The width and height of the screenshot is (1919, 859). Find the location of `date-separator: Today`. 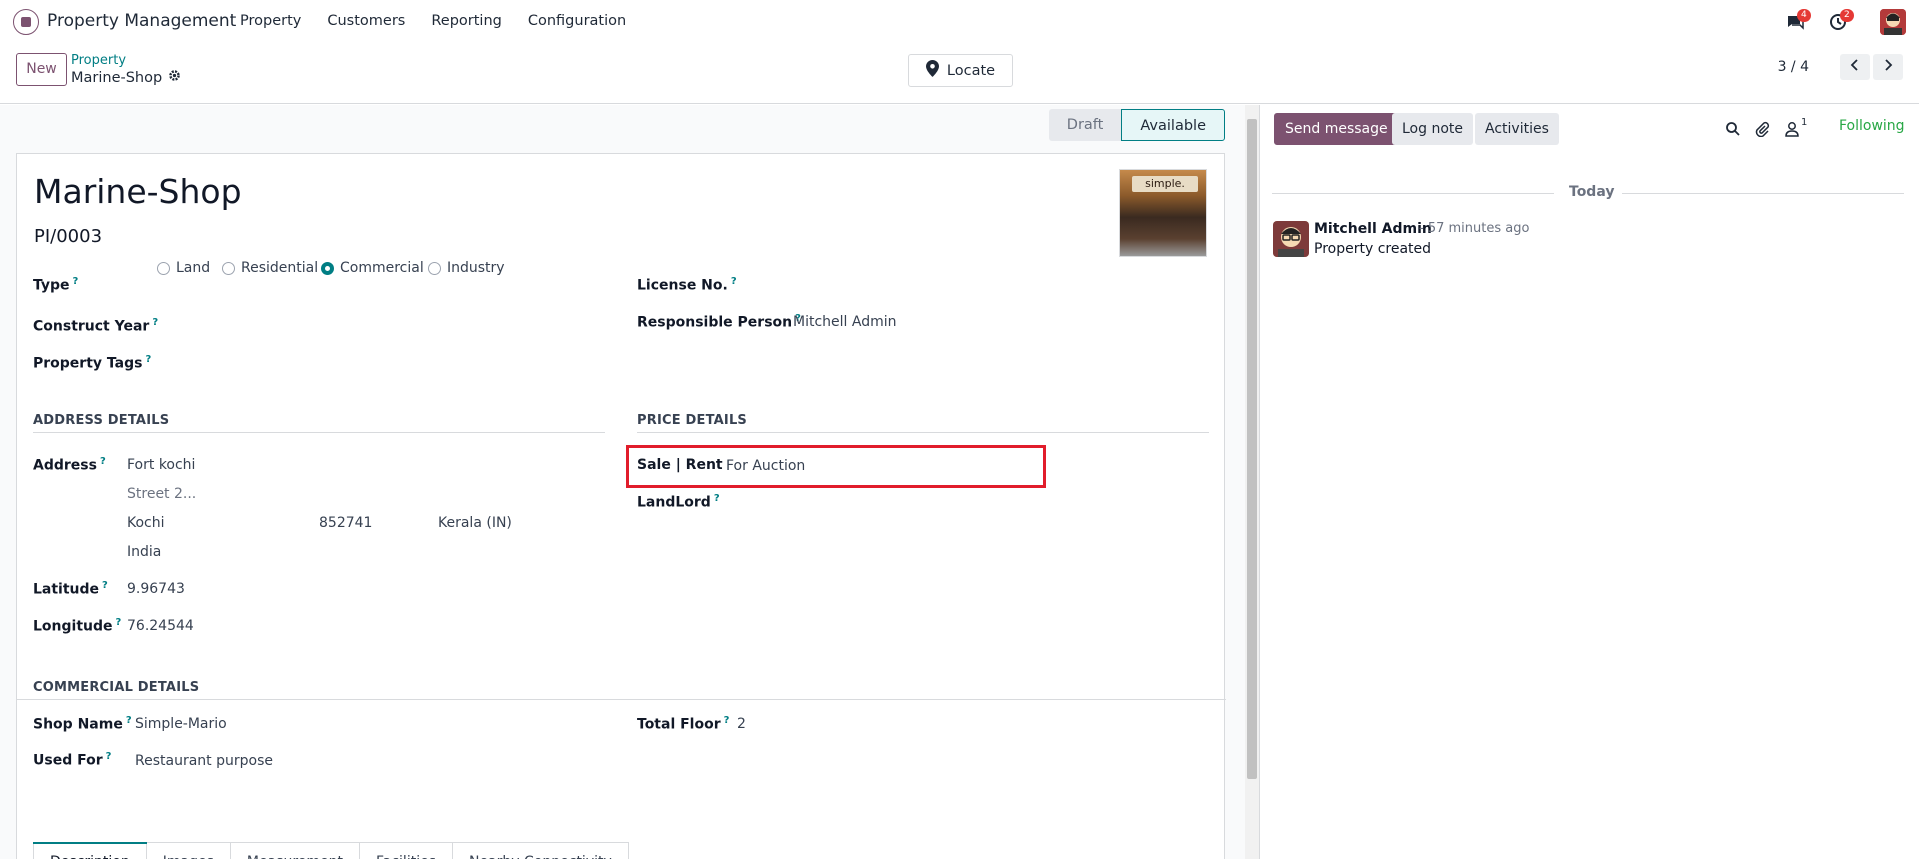

date-separator: Today is located at coordinates (1588, 193).